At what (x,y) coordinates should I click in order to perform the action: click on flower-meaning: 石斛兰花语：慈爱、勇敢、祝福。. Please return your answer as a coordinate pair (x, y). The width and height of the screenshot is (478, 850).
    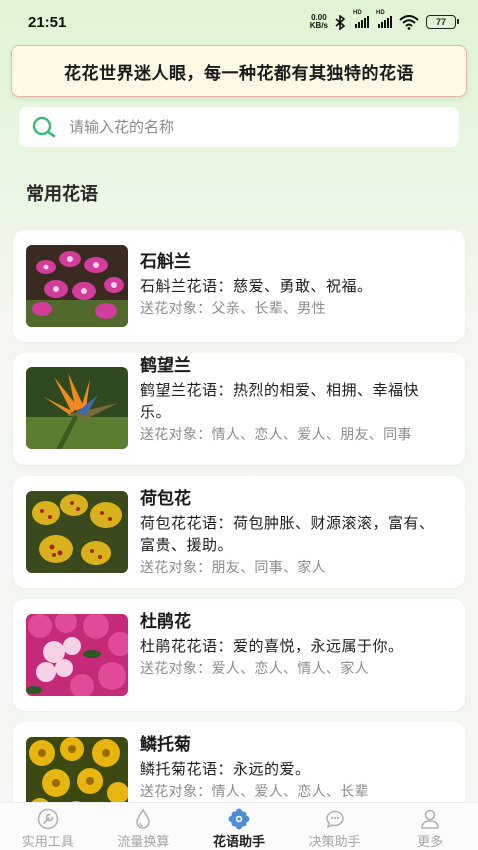
    Looking at the image, I should click on (256, 286).